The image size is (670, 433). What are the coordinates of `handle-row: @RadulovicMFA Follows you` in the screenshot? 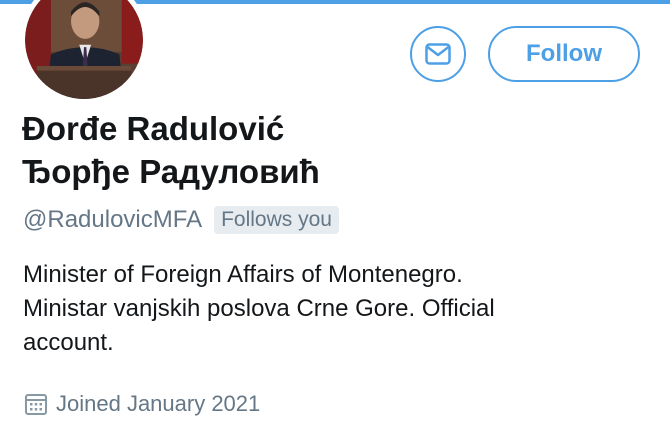 It's located at (181, 220).